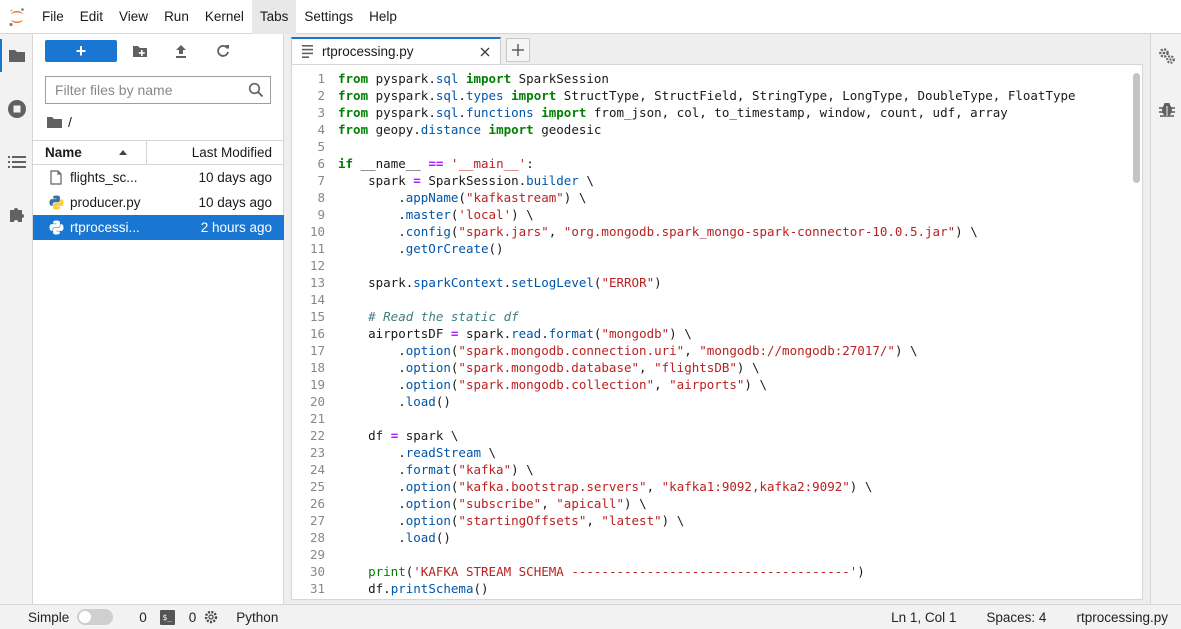  What do you see at coordinates (317, 231) in the screenshot?
I see `line-number: 10` at bounding box center [317, 231].